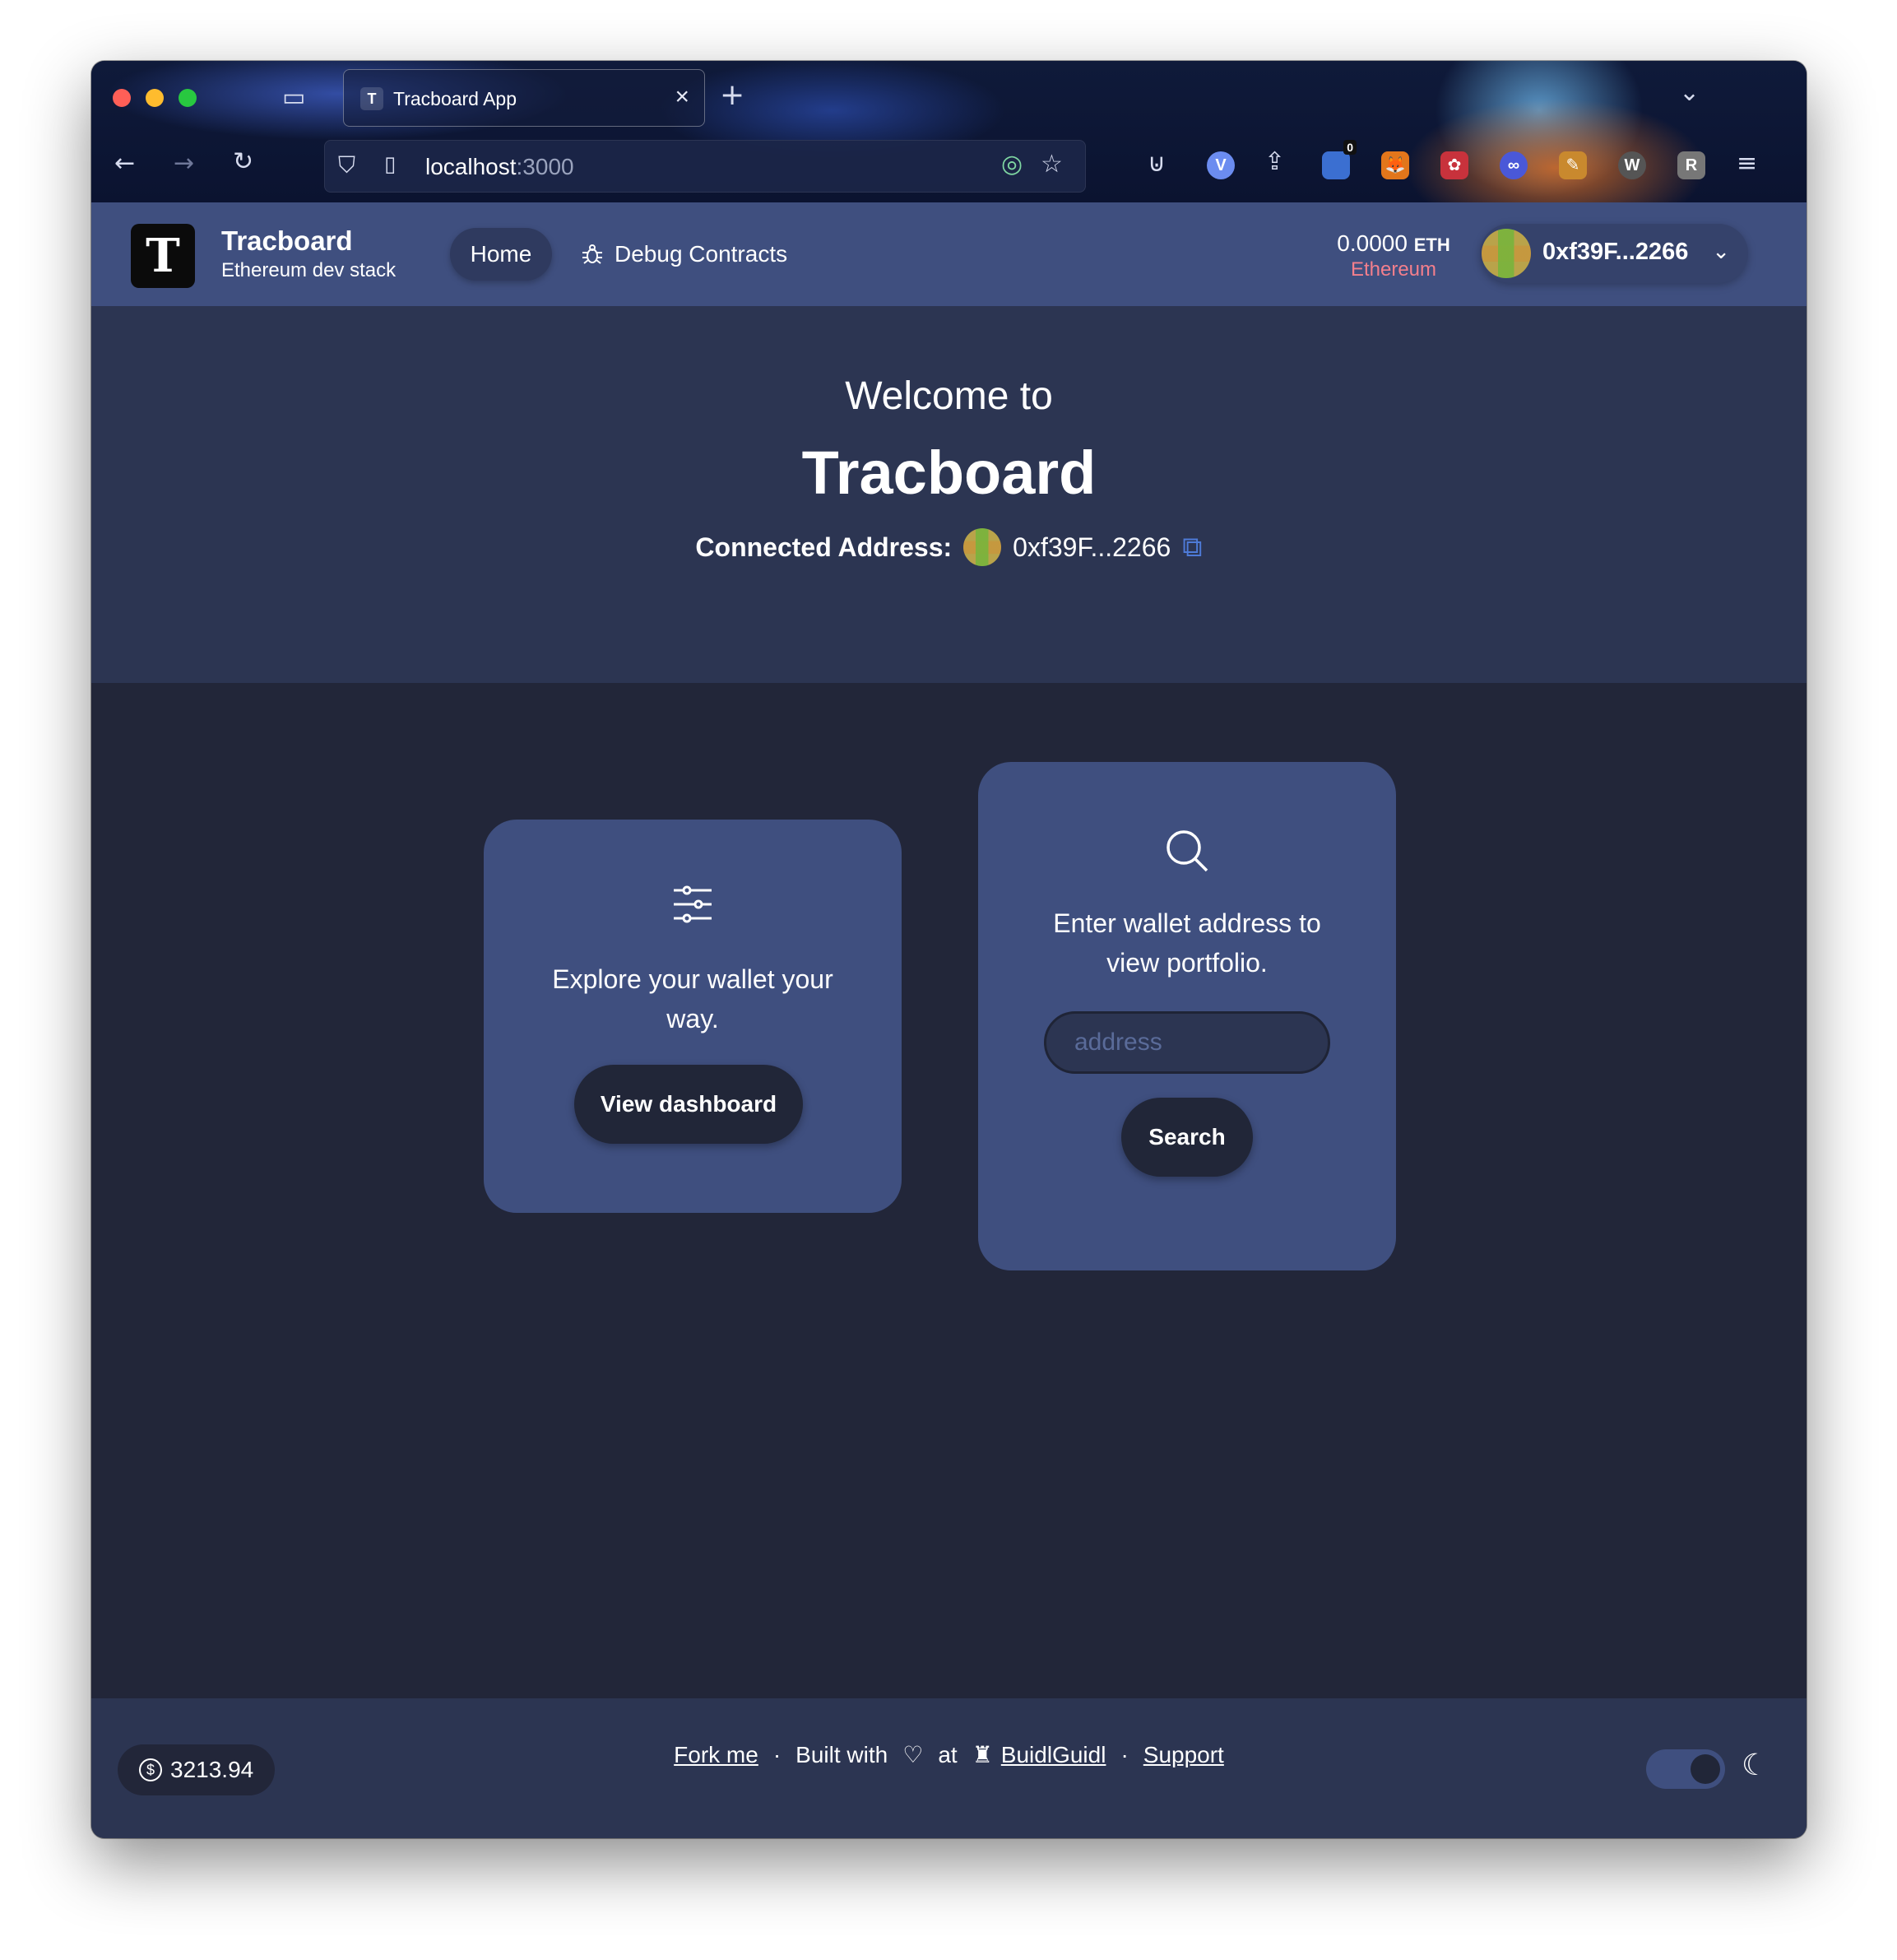  Describe the element at coordinates (1274, 162) in the screenshot. I see `share-icon: ⇪` at that location.